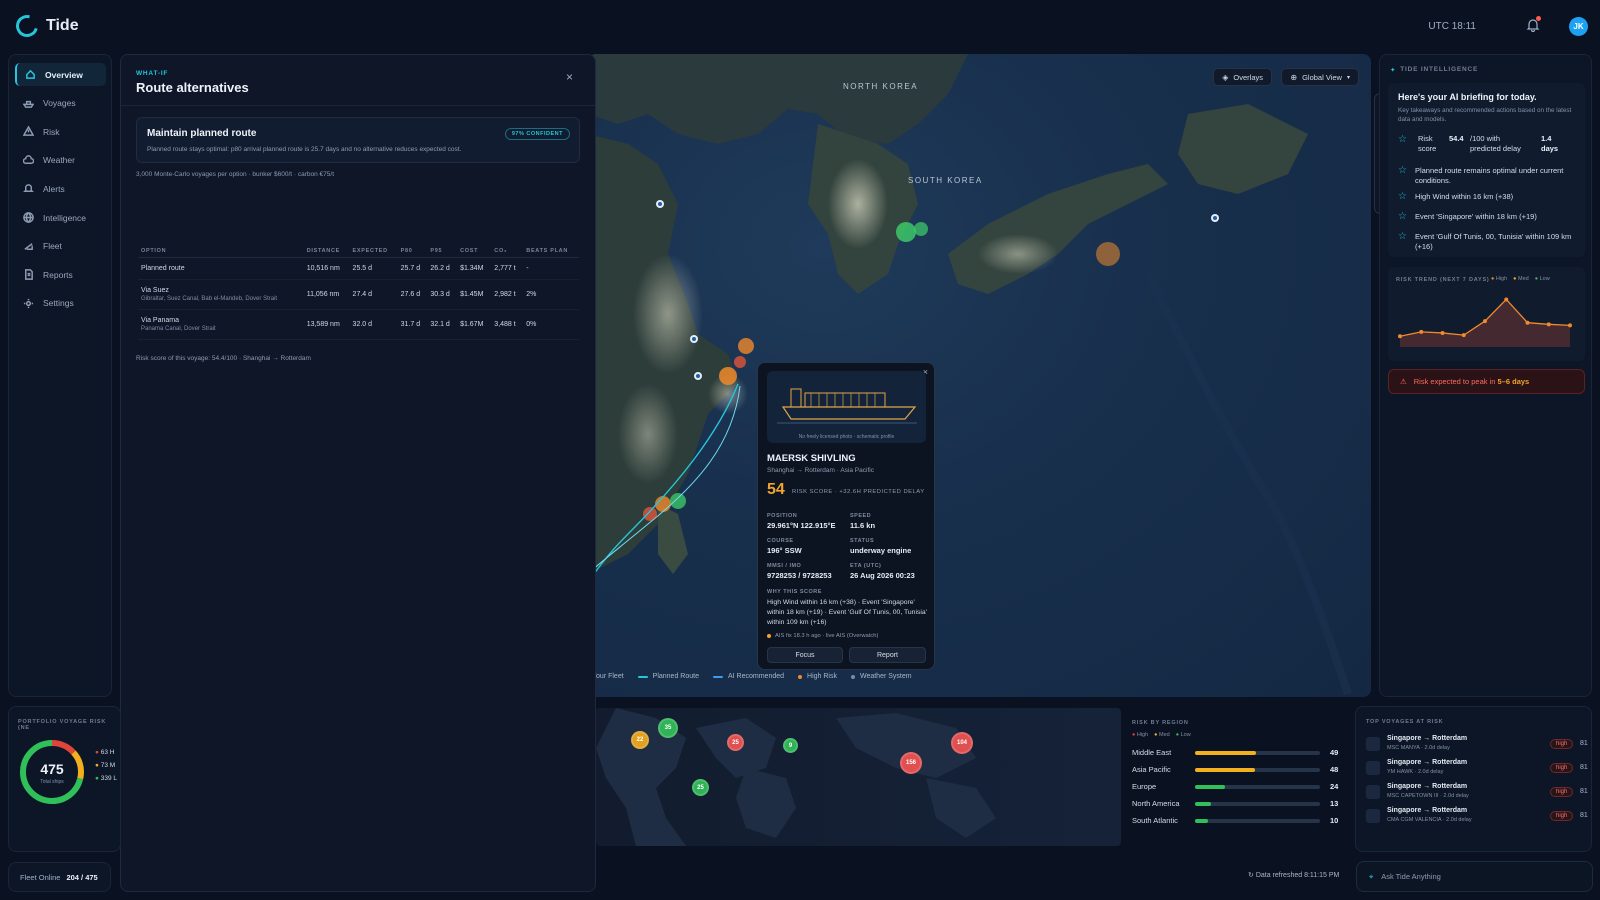 The width and height of the screenshot is (1600, 900). Describe the element at coordinates (60, 103) in the screenshot. I see `sidebar-item-voyages: Voyages` at that location.